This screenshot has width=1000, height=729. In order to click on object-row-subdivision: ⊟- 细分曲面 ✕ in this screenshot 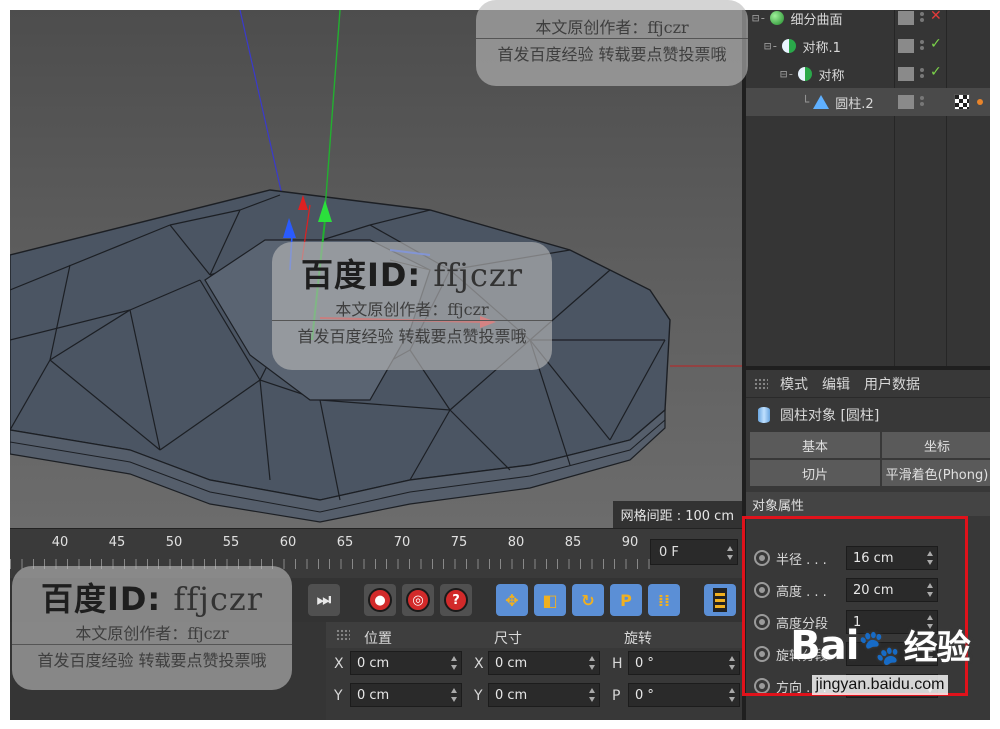, I will do `click(868, 21)`.